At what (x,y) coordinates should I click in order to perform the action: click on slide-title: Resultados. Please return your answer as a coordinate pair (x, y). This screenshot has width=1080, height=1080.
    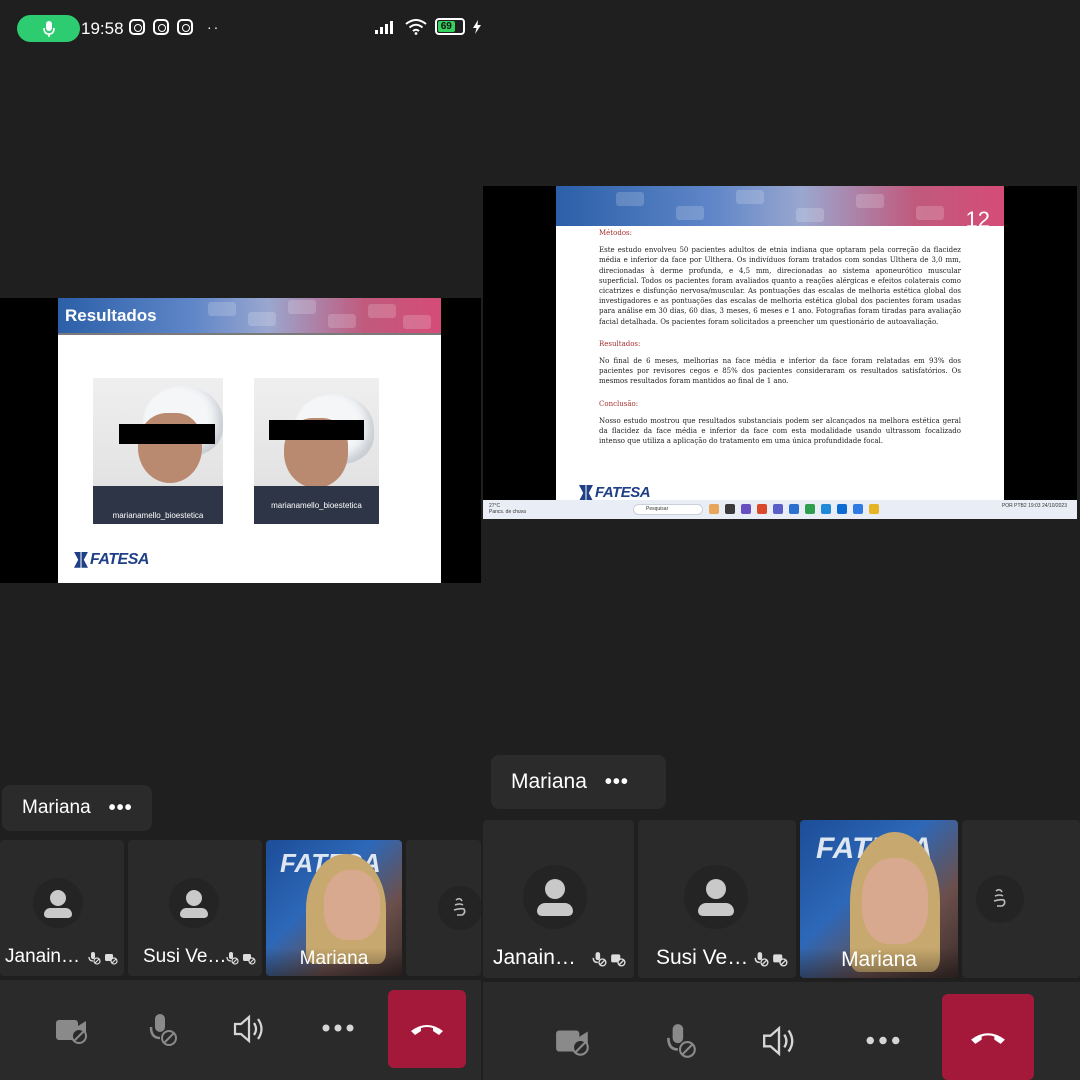
    Looking at the image, I should click on (111, 315).